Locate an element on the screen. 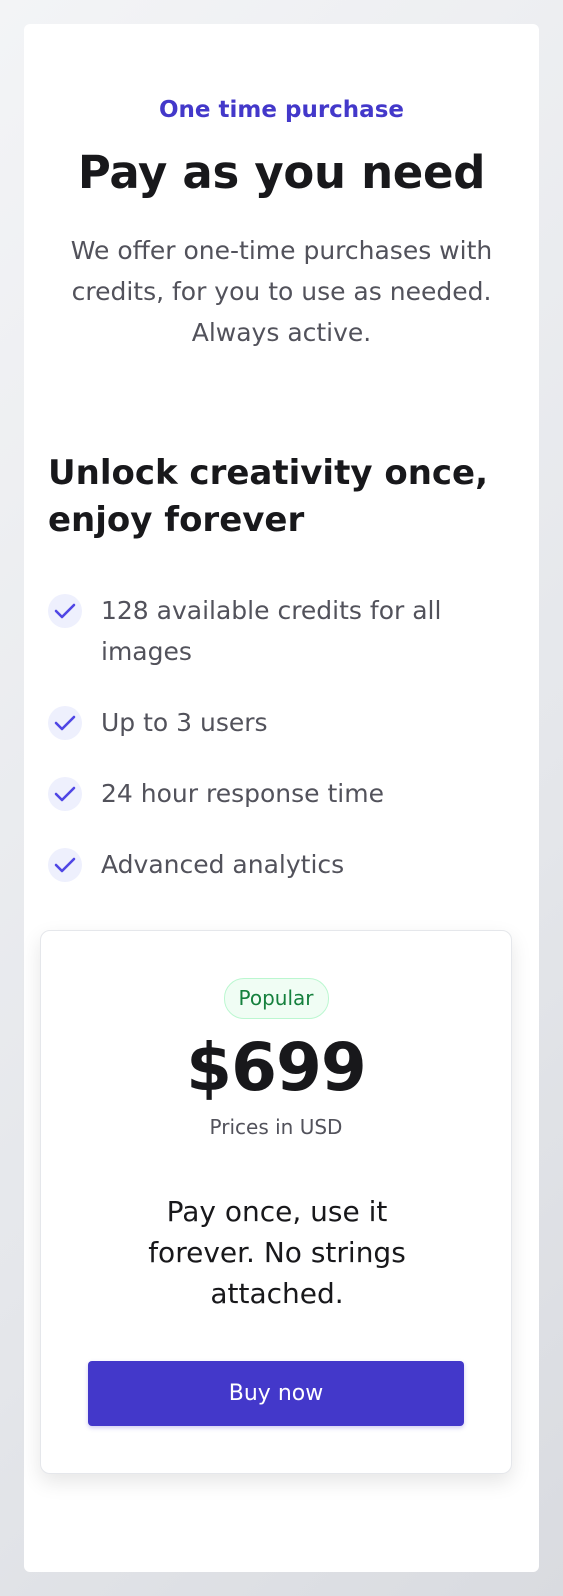  popular-badge: Popular is located at coordinates (276, 998).